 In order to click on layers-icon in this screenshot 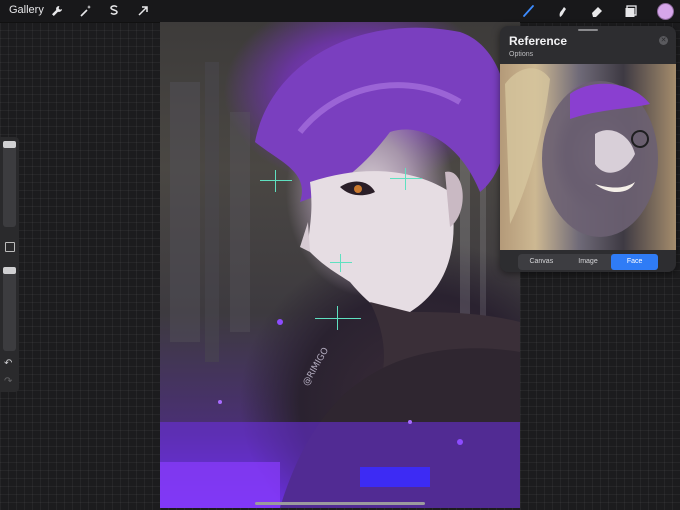, I will do `click(631, 11)`.